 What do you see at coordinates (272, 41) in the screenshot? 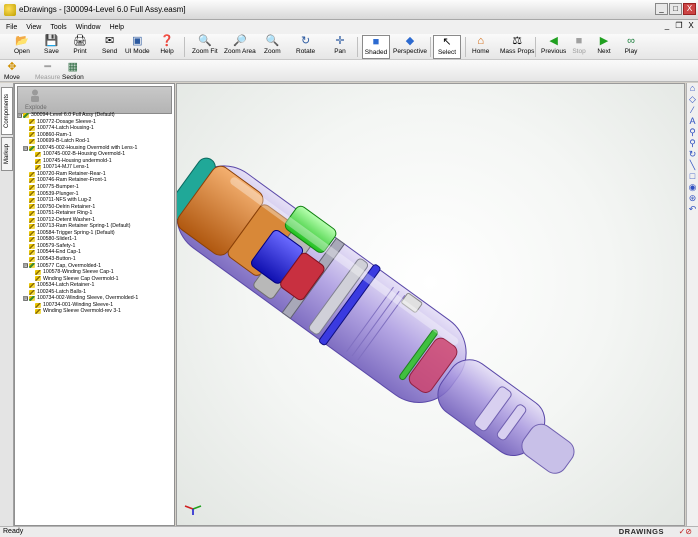
I see `zoom-icon: 🔍` at bounding box center [272, 41].